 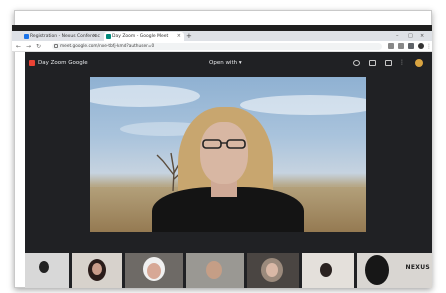 What do you see at coordinates (429, 46) in the screenshot?
I see `menu-dots-icon: ⋮` at bounding box center [429, 46].